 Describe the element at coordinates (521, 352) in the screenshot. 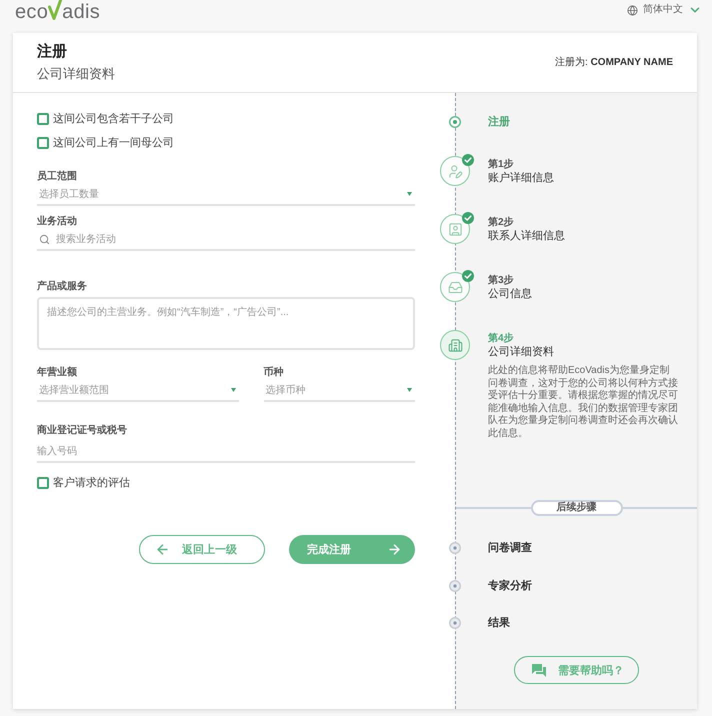

I see `step-title: 公司详细资料` at that location.